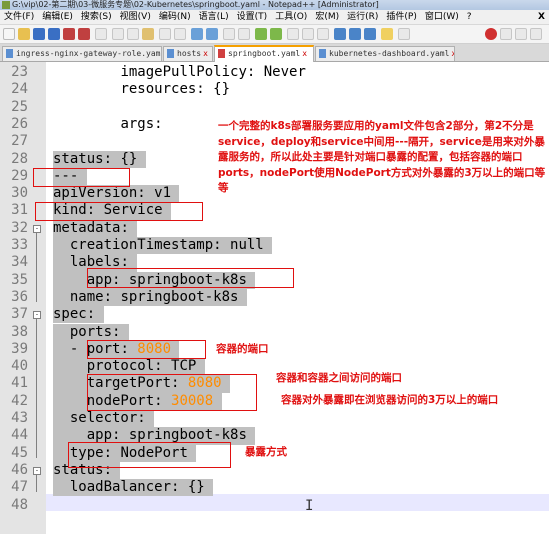  Describe the element at coordinates (370, 34) in the screenshot. I see `function-list-icon` at that location.